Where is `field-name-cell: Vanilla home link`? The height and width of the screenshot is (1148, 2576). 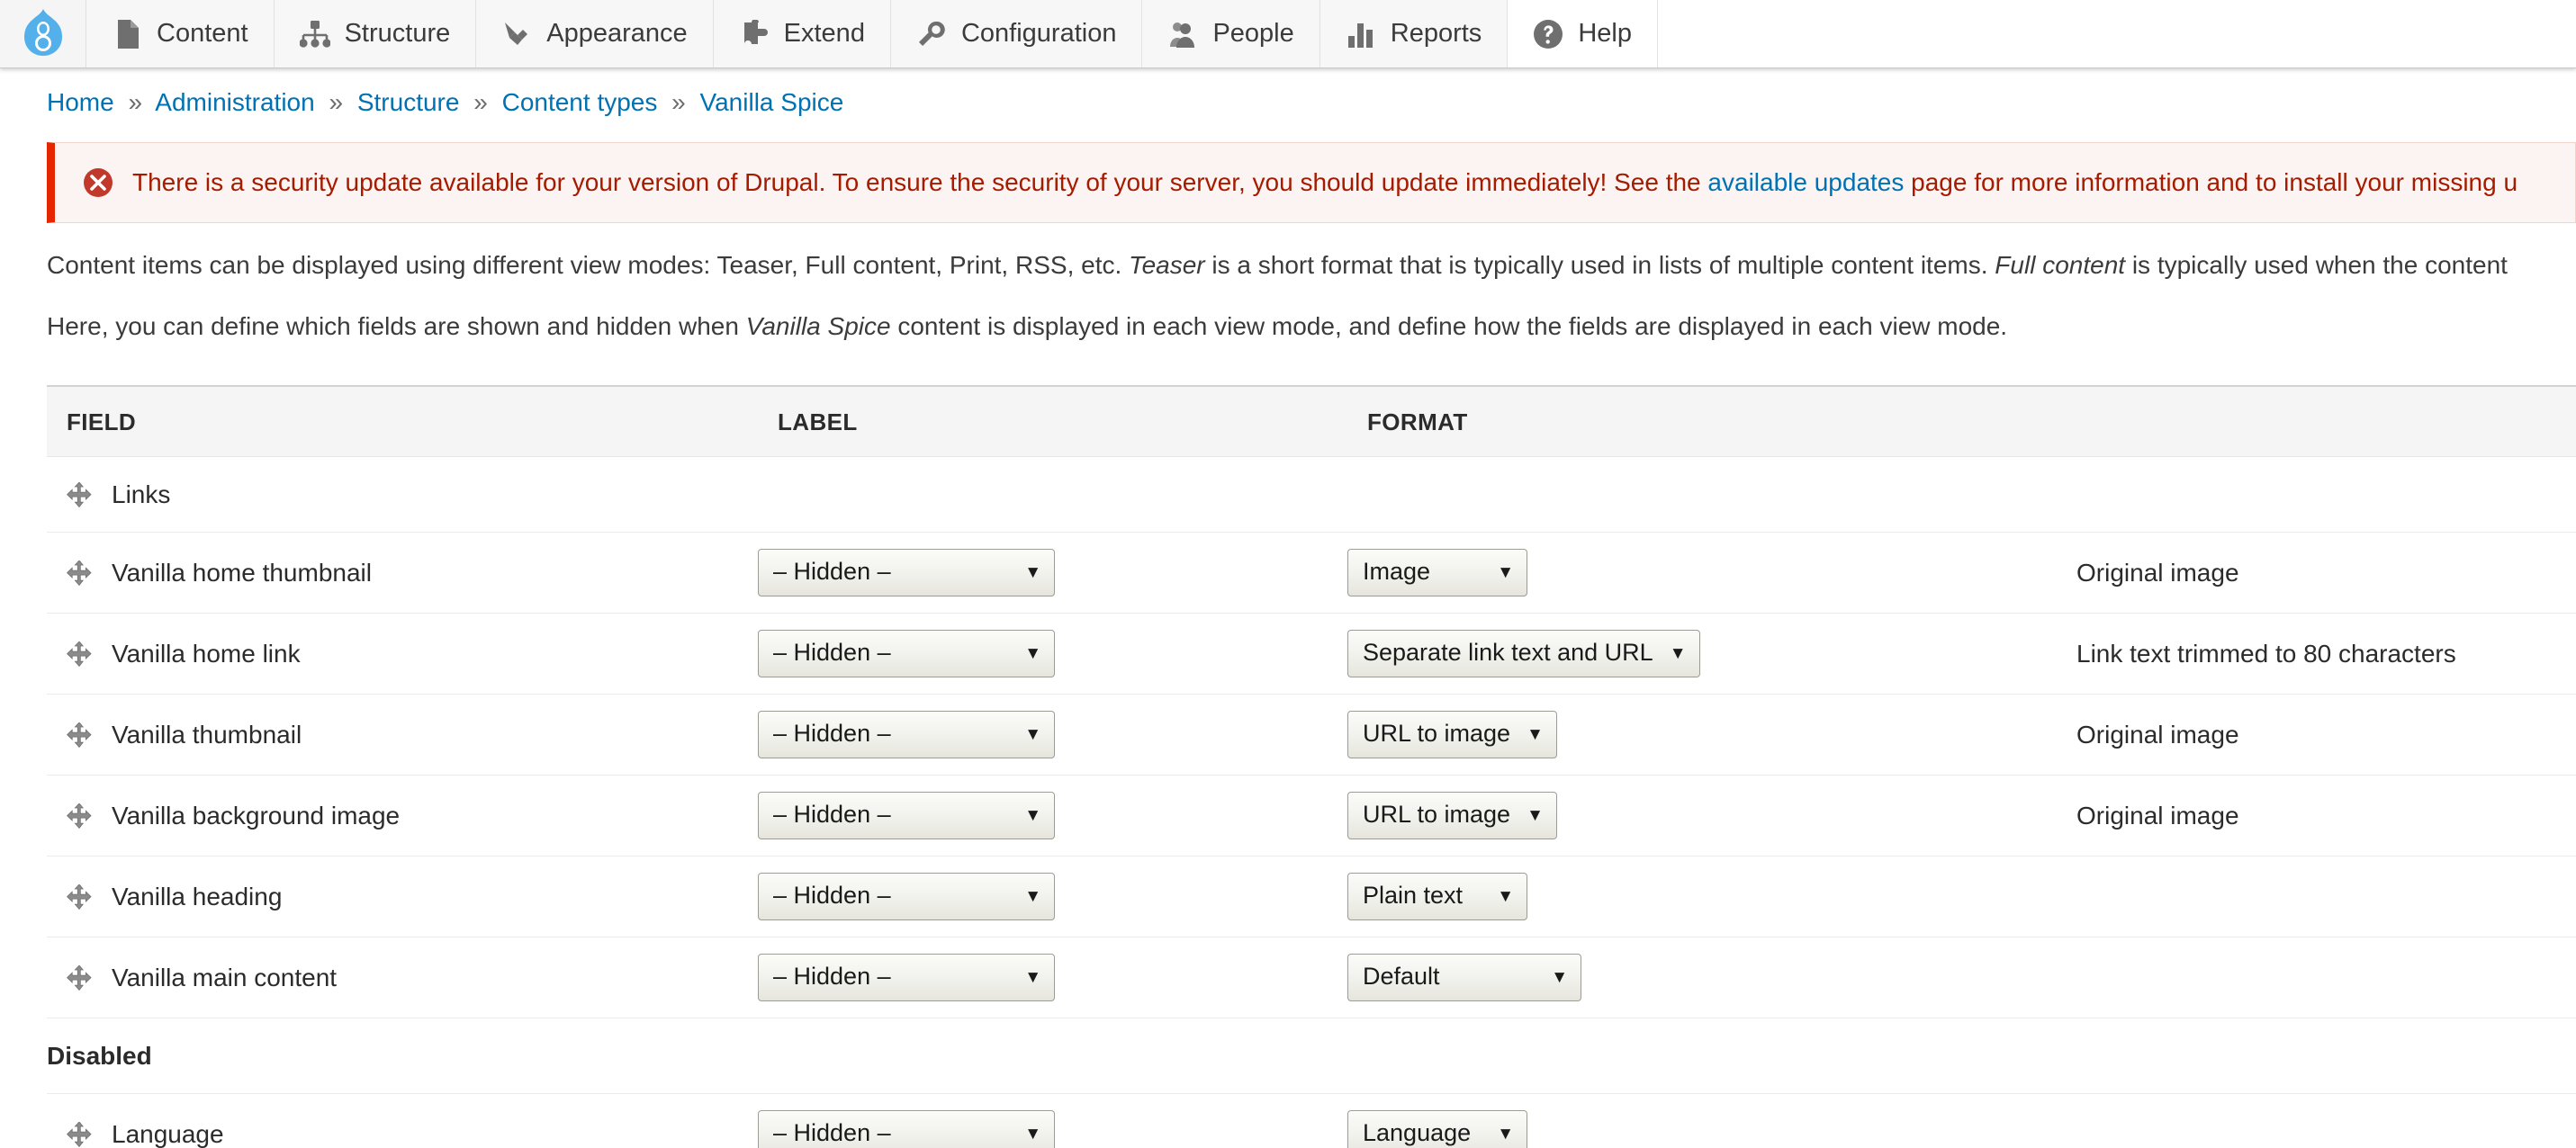 field-name-cell: Vanilla home link is located at coordinates (402, 654).